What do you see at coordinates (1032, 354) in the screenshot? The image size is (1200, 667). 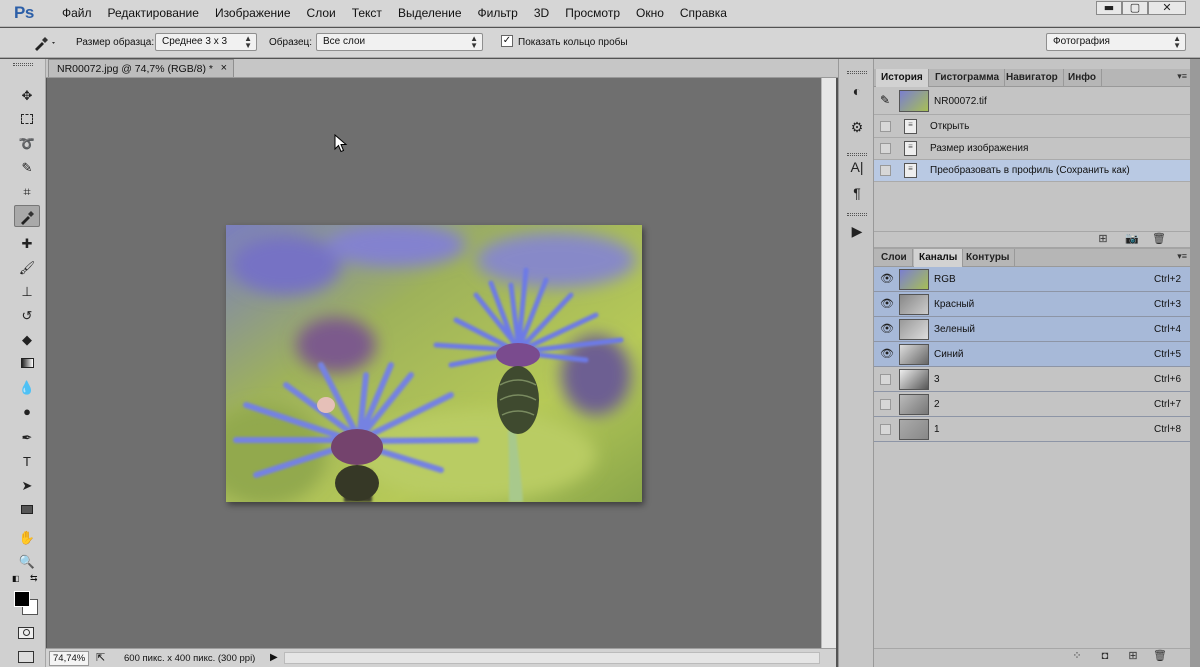 I see `channel-blue: 👁 Синий Ctrl+5` at bounding box center [1032, 354].